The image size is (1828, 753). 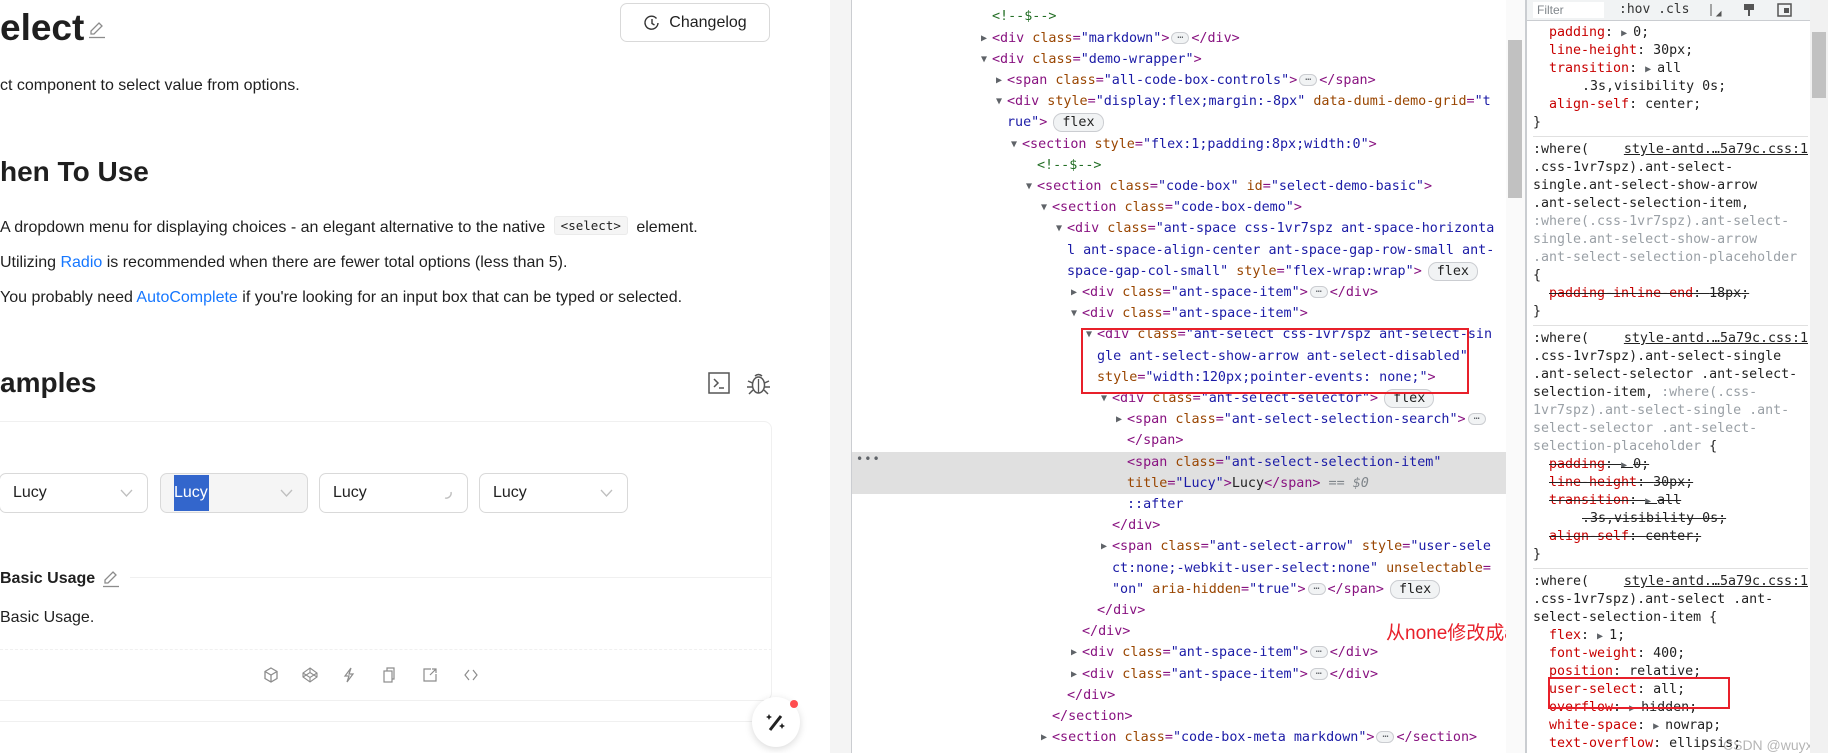 I want to click on autocomplete-link: AutoComplete, so click(x=186, y=297).